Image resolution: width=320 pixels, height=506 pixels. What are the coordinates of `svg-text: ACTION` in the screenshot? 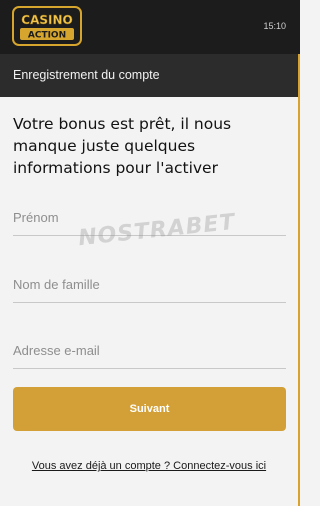 It's located at (47, 36).